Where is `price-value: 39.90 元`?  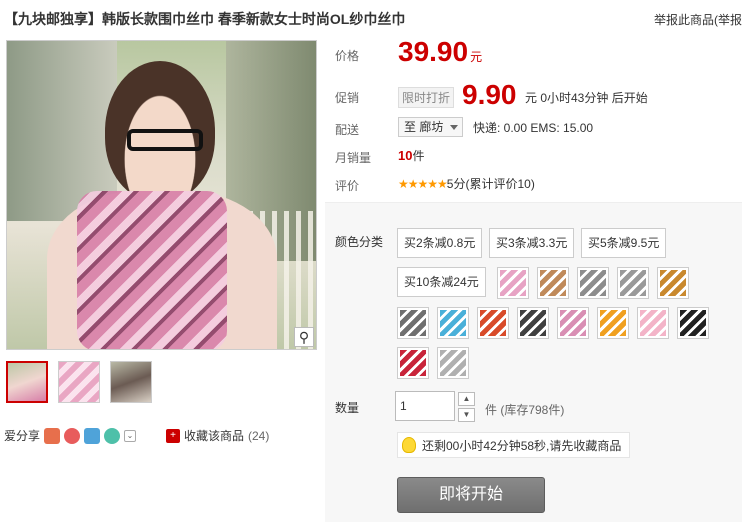
price-value: 39.90 元 is located at coordinates (440, 51).